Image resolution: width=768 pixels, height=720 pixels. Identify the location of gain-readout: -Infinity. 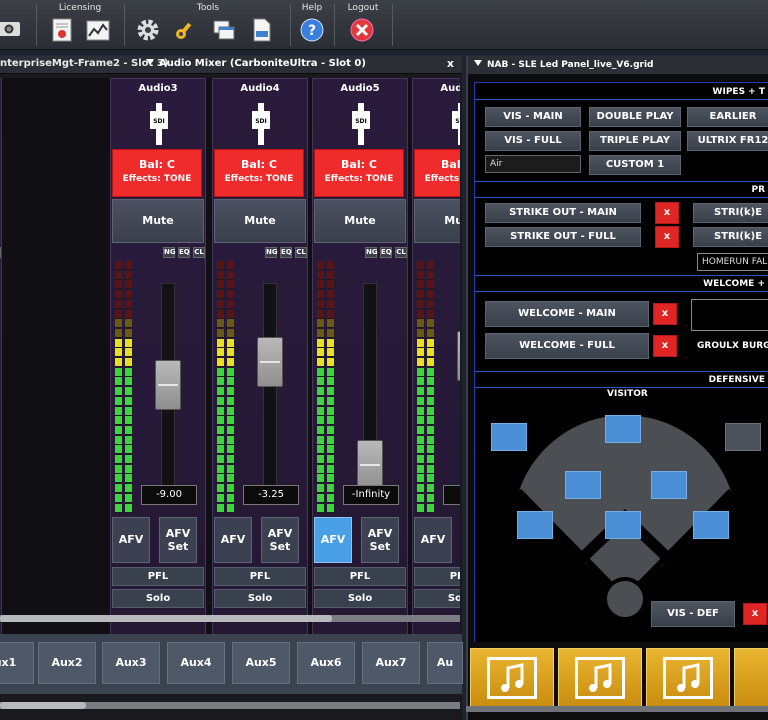
(371, 495).